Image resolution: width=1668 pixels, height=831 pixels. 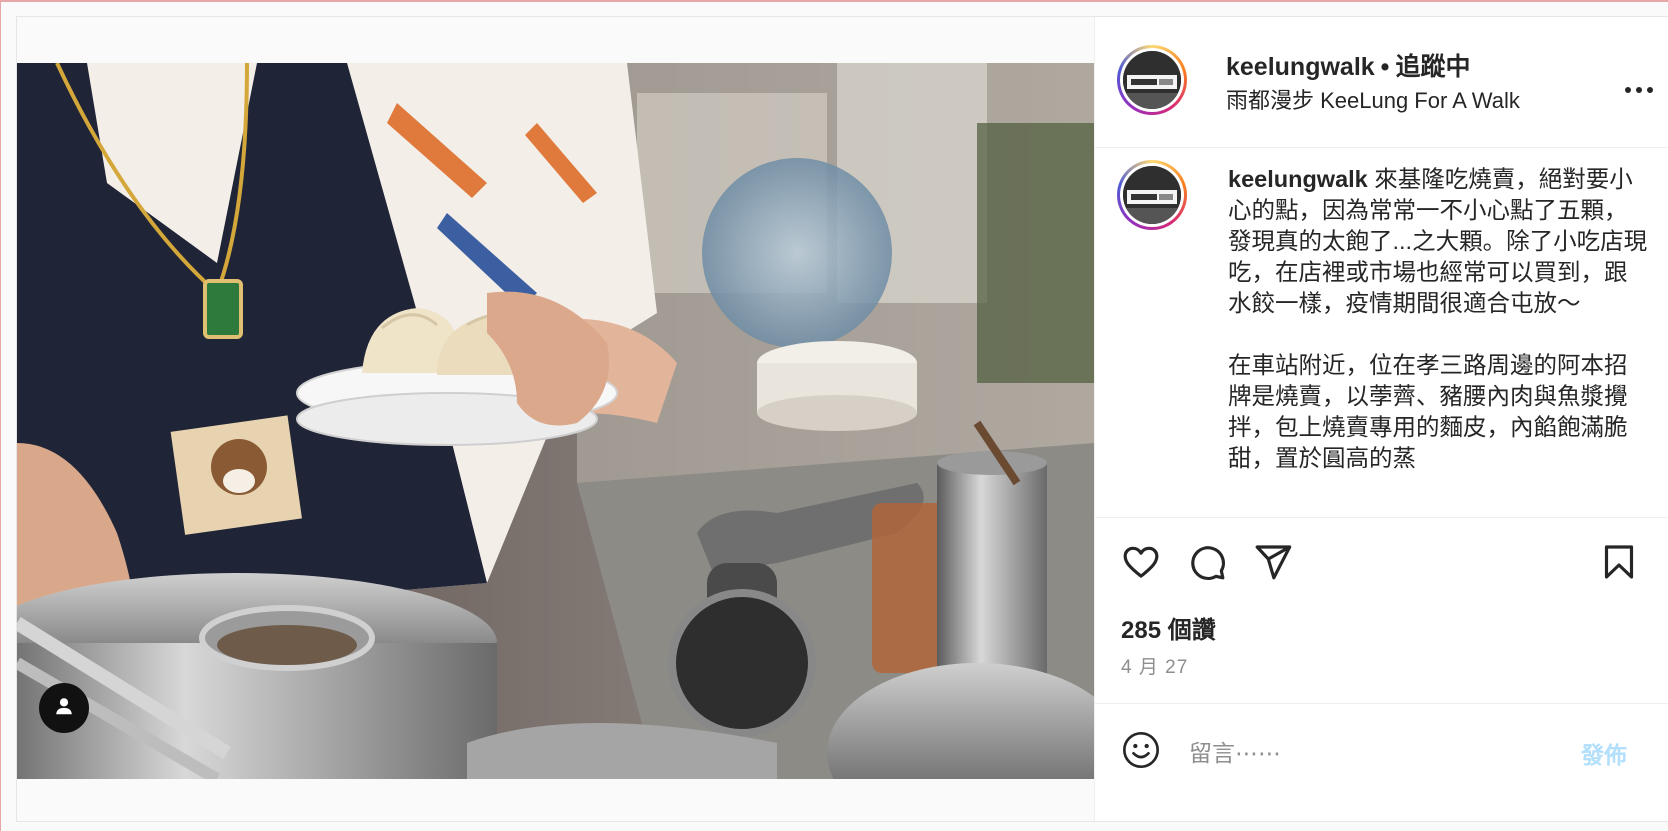 I want to click on comment-composer: 發佈, so click(x=1381, y=762).